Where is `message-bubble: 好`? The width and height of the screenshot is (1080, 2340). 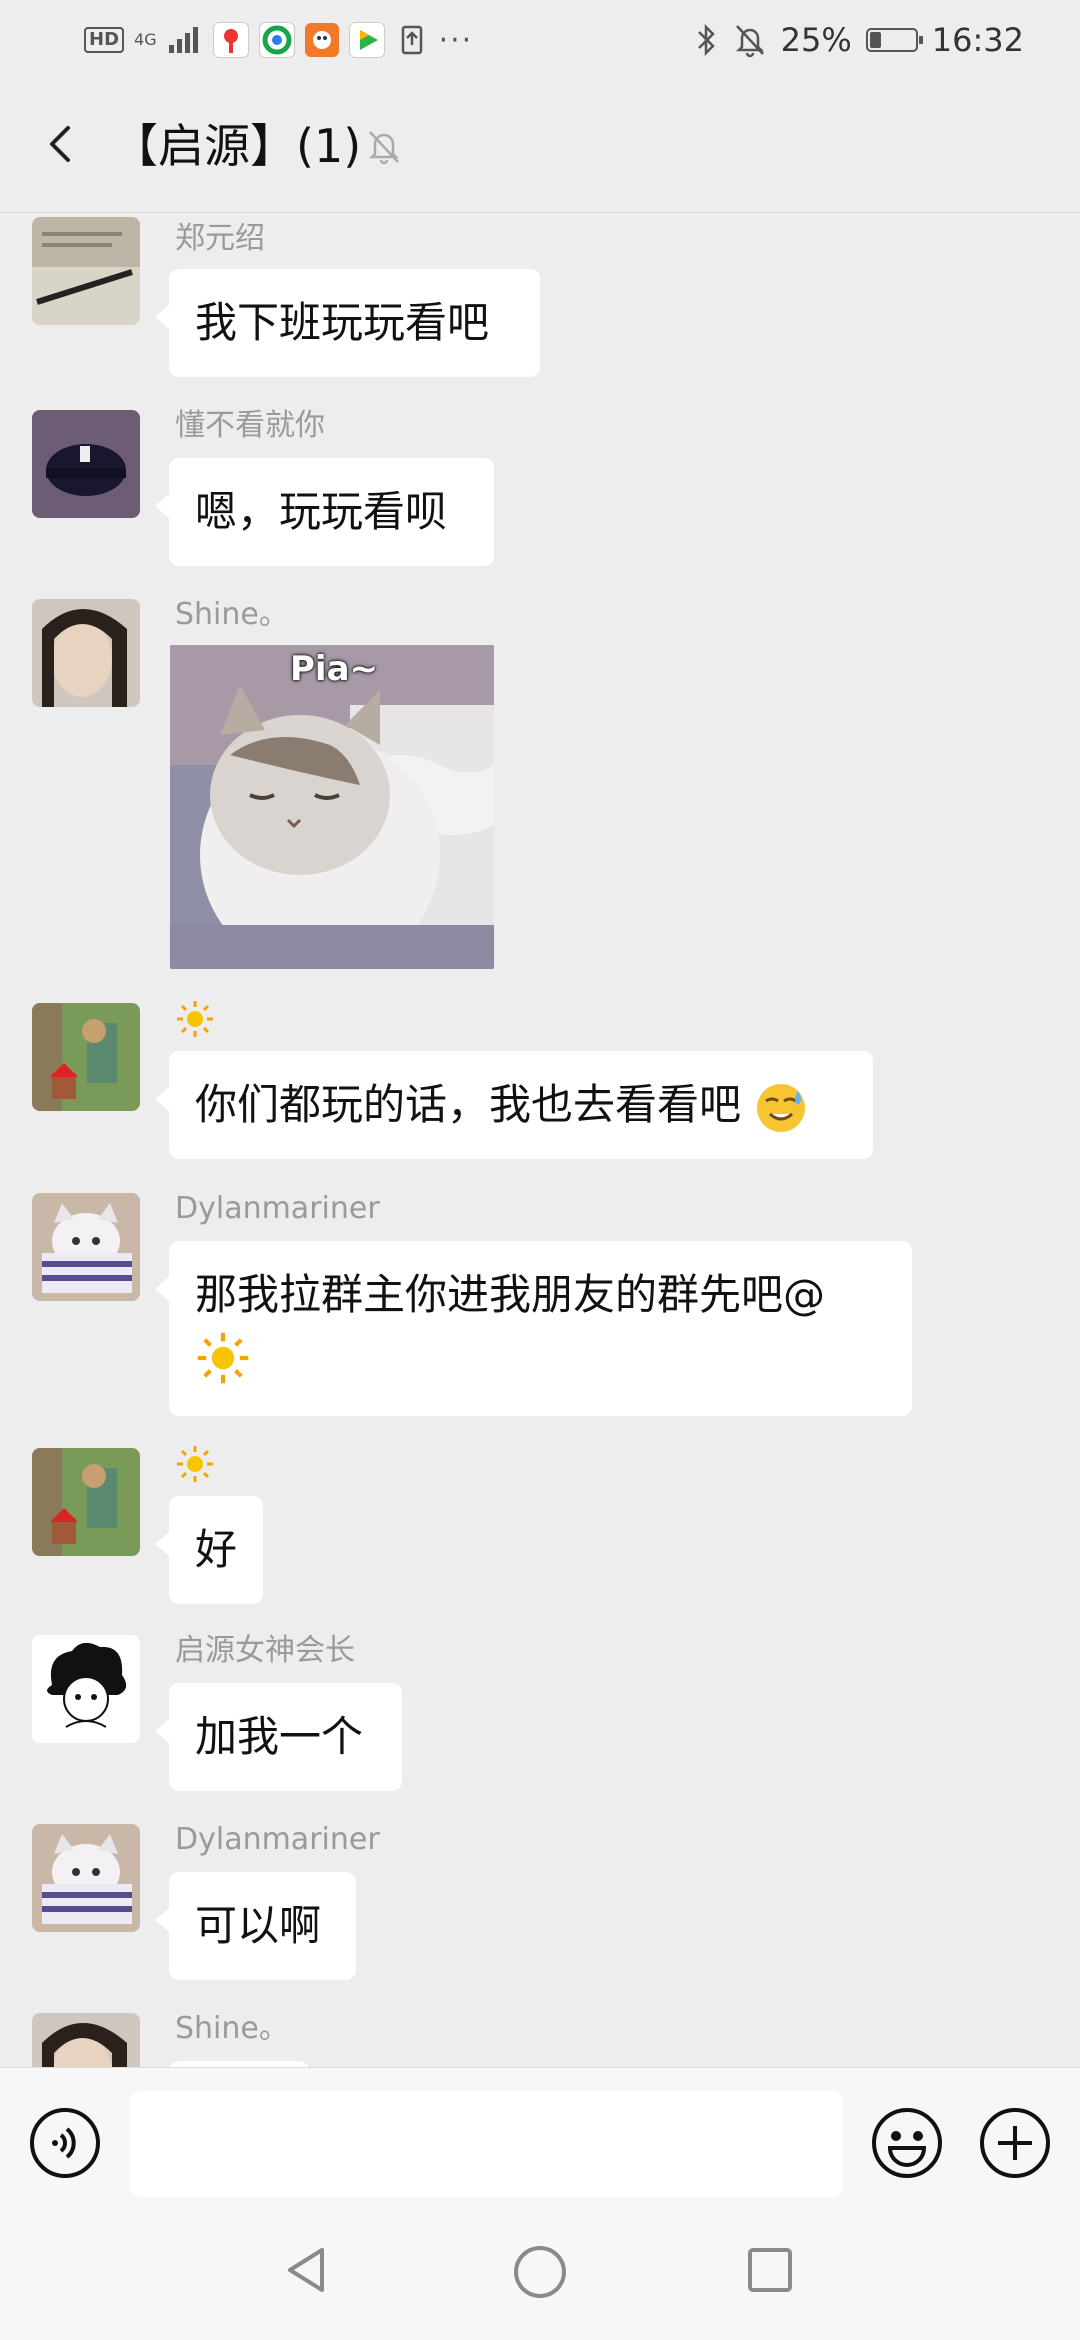
message-bubble: 好 is located at coordinates (209, 1550).